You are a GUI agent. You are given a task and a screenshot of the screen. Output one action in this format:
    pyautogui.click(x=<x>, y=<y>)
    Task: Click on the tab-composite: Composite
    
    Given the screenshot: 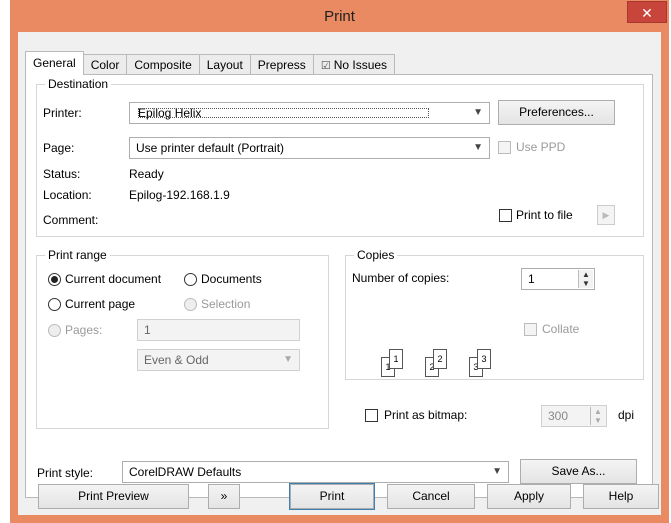 What is the action you would take?
    pyautogui.click(x=163, y=64)
    